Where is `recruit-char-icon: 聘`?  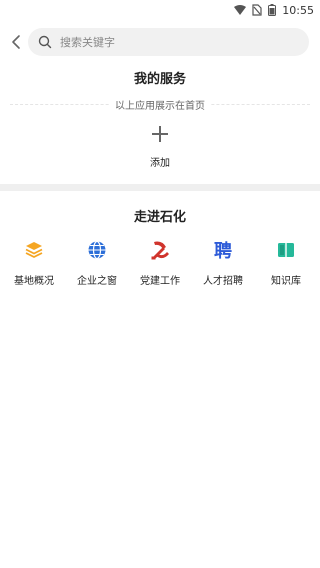
recruit-char-icon: 聘 is located at coordinates (223, 250).